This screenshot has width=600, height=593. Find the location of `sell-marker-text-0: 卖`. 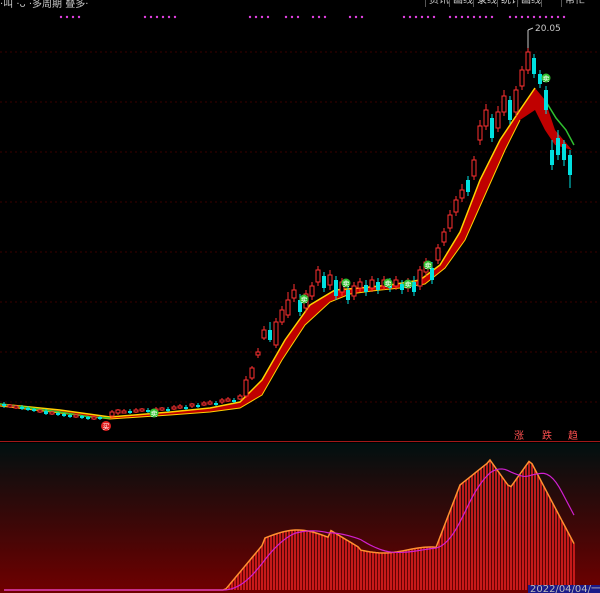

sell-marker-text-0: 卖 is located at coordinates (154, 414).